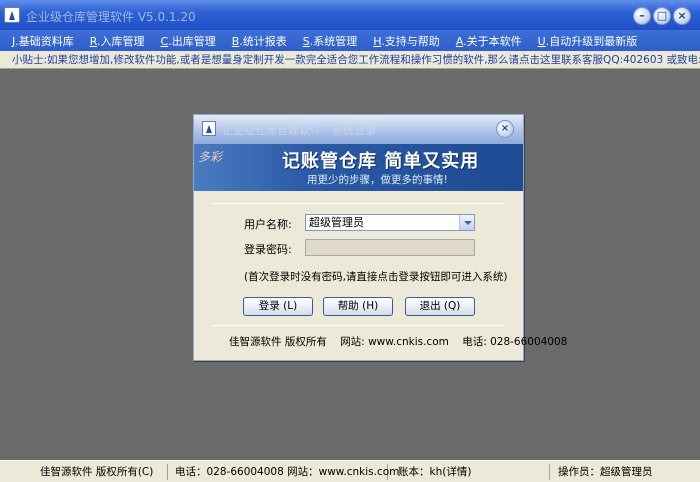 The width and height of the screenshot is (700, 482). I want to click on banner-slogan: 记账管仓库 简单又实用, so click(381, 161).